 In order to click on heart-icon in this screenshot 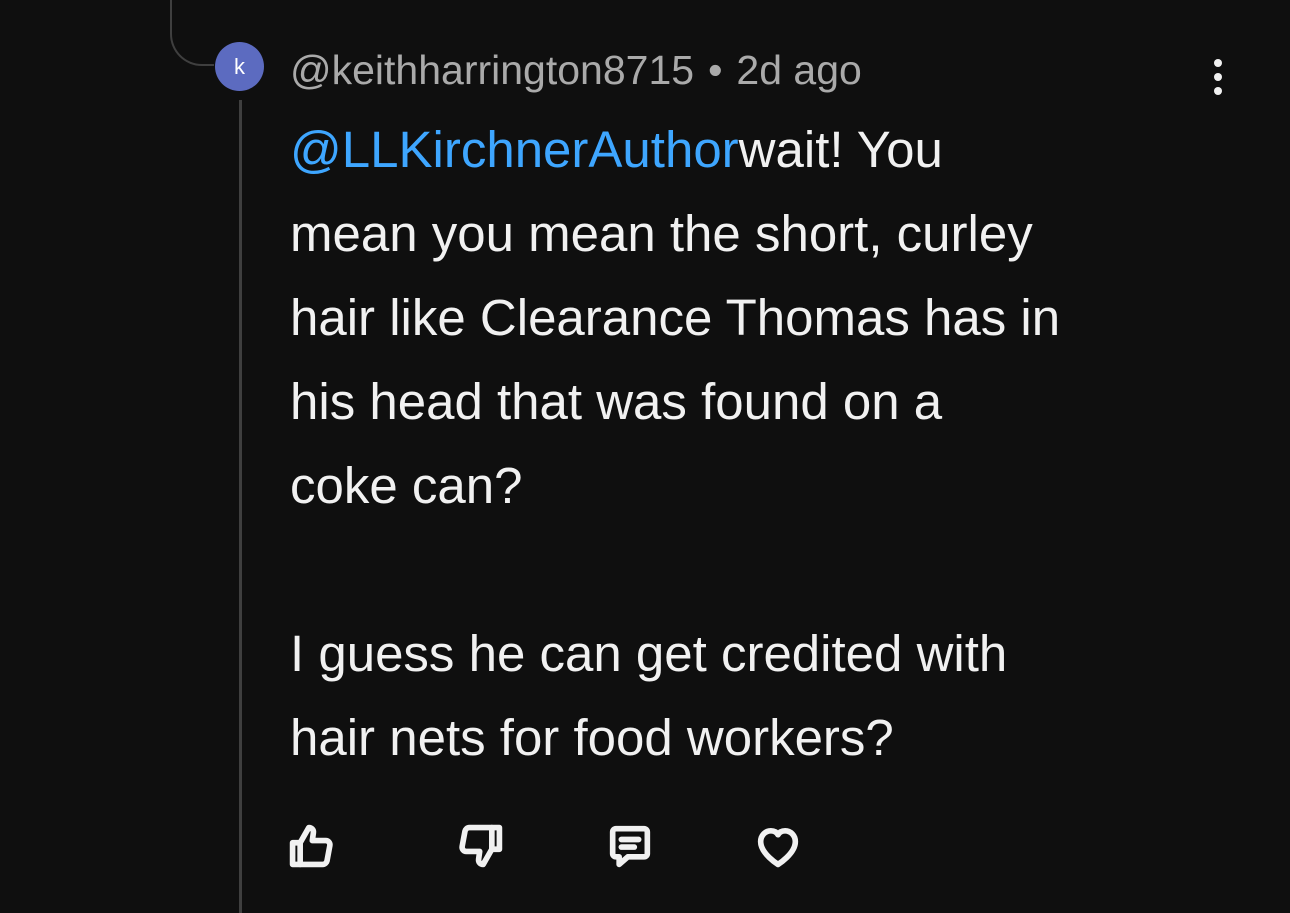, I will do `click(778, 848)`.